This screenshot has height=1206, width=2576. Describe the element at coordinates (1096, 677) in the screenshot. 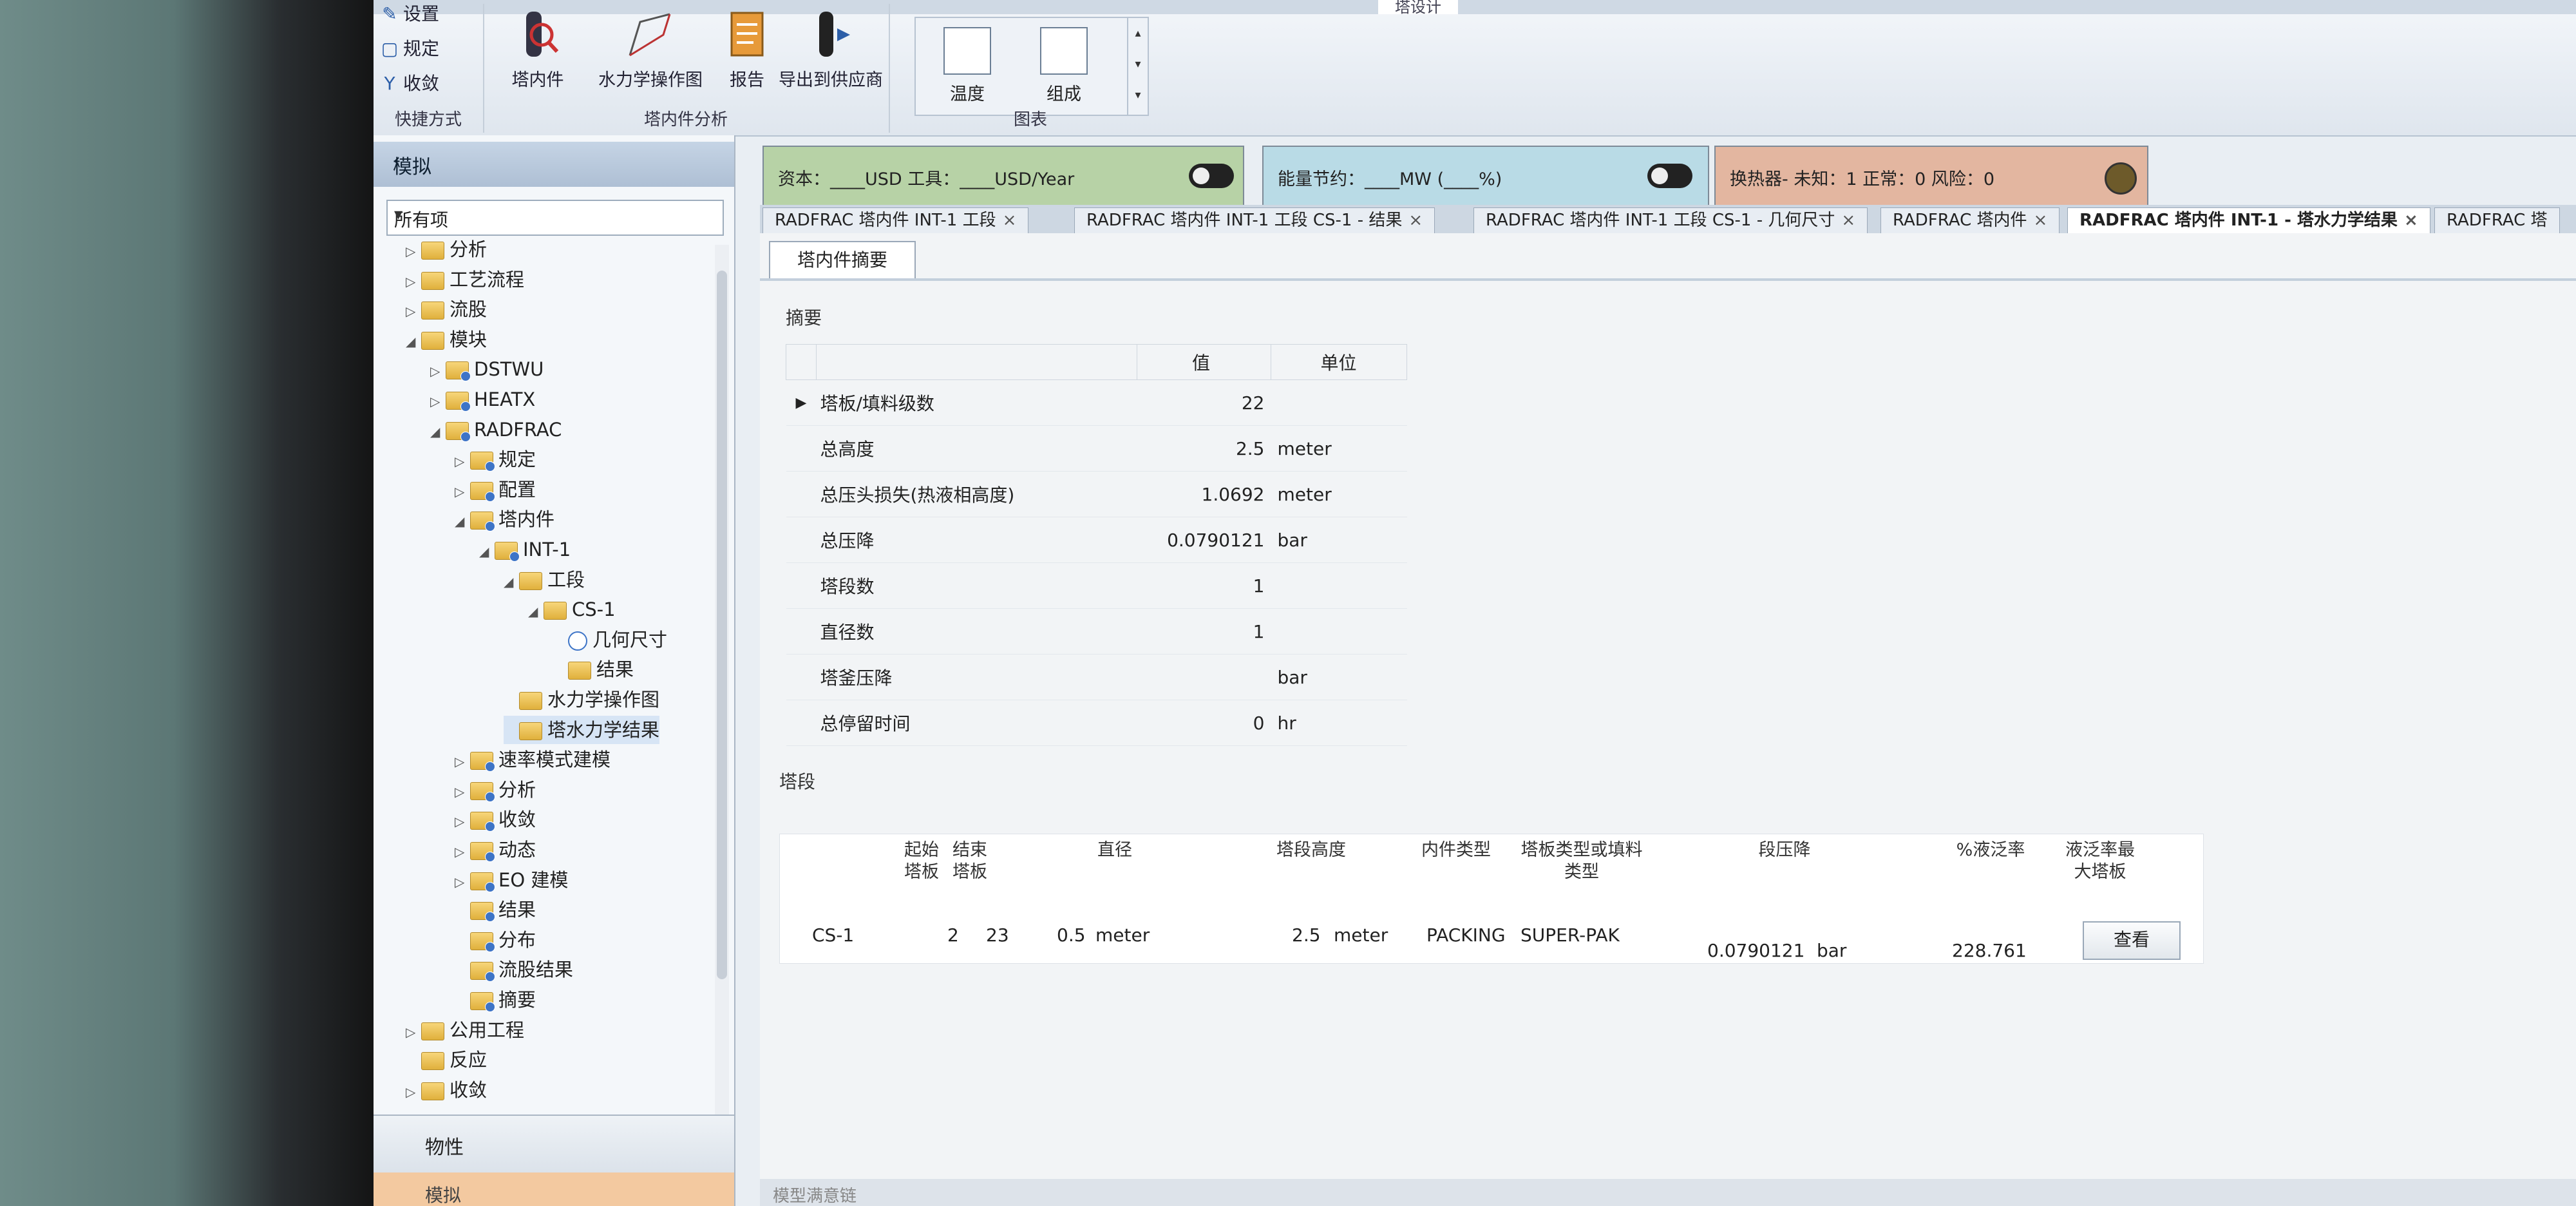

I see `table-row: 塔釜压降 bar` at that location.